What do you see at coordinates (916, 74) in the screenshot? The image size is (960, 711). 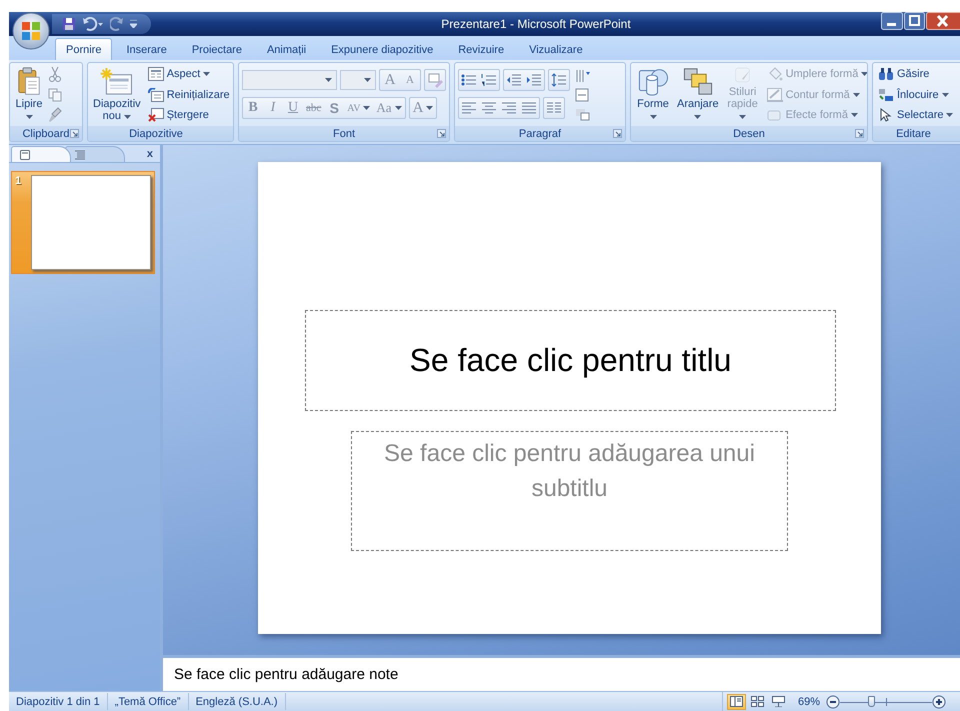 I see `ribbon-button: Găsire` at bounding box center [916, 74].